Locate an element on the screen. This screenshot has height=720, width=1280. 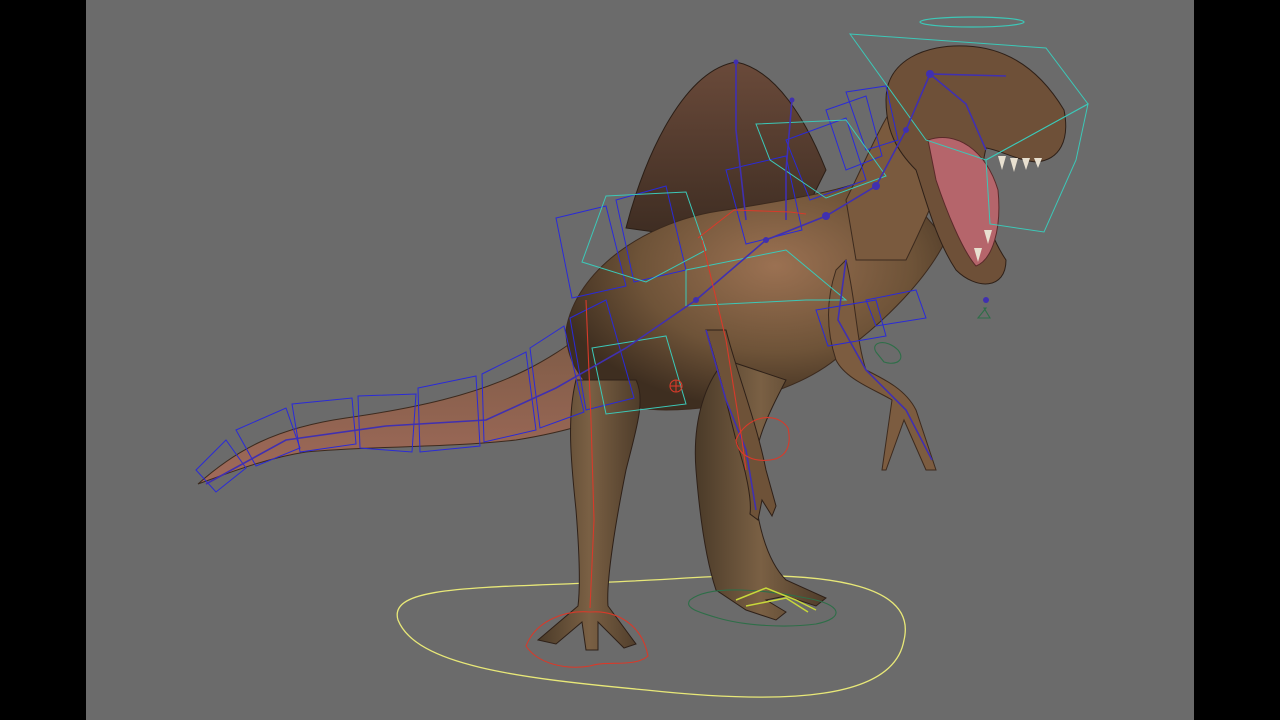
head-halo-control is located at coordinates (972, 22).